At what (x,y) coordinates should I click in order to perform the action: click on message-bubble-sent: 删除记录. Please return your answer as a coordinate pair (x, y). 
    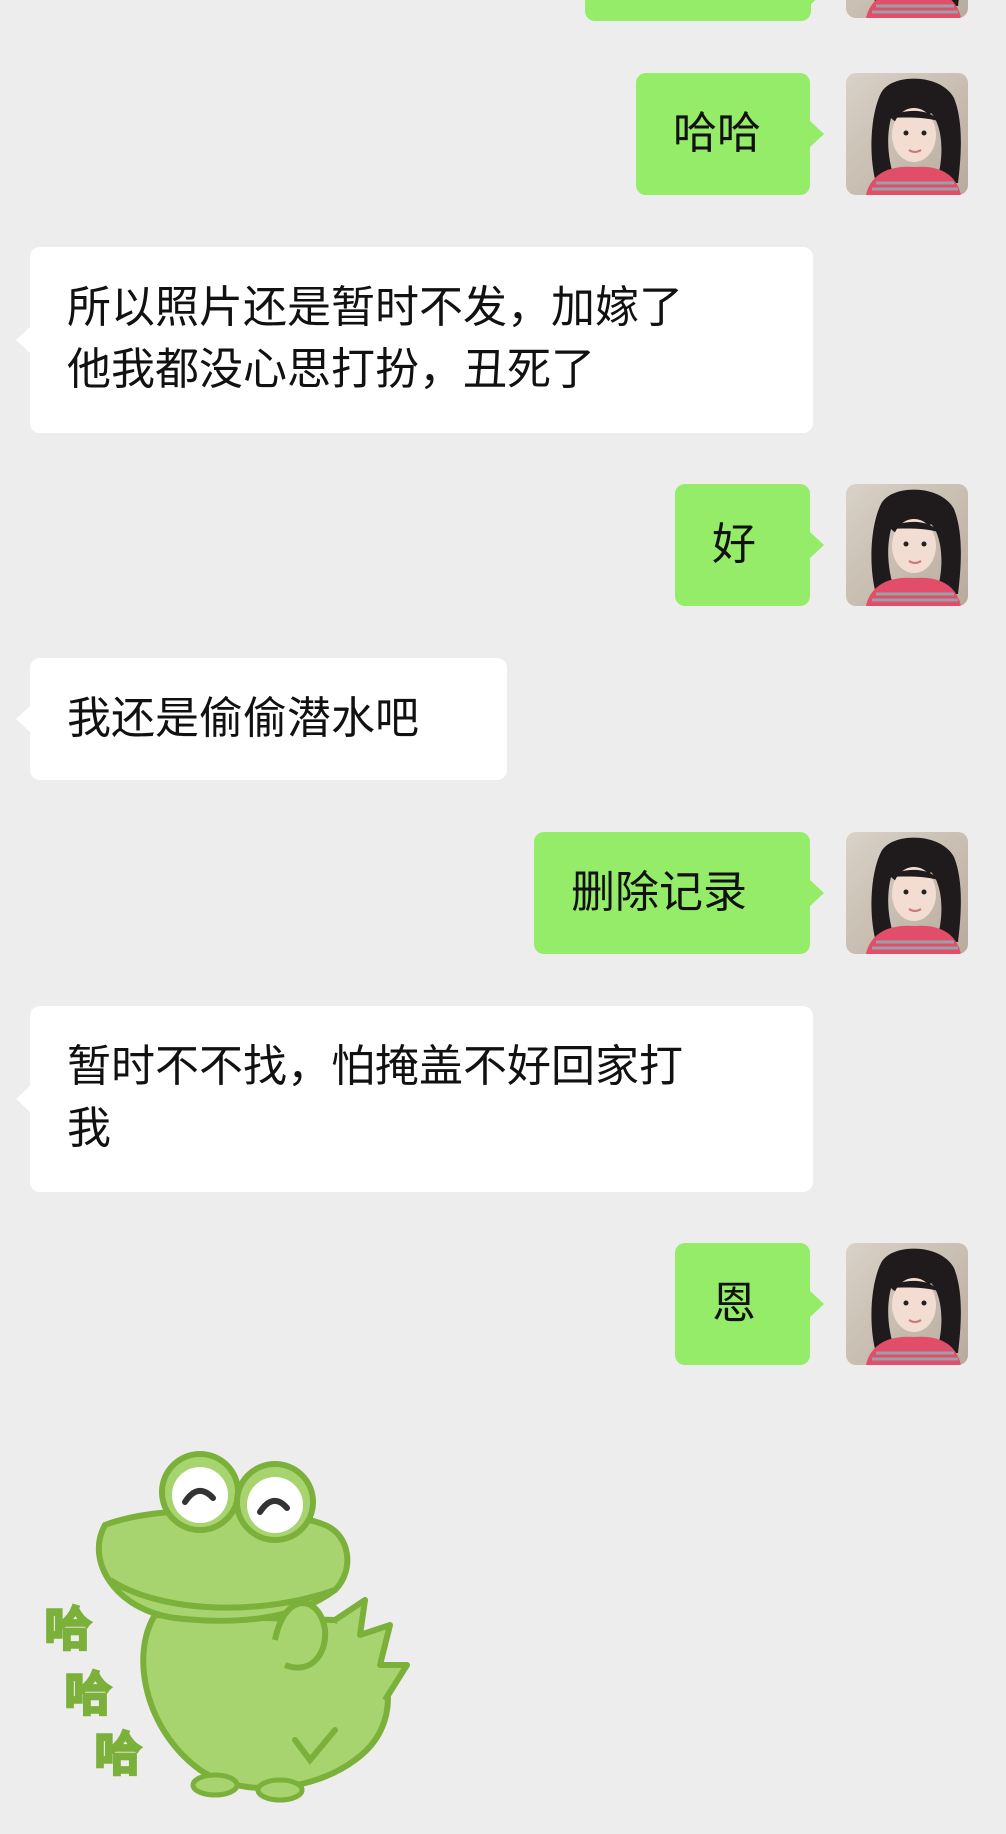
    Looking at the image, I should click on (679, 893).